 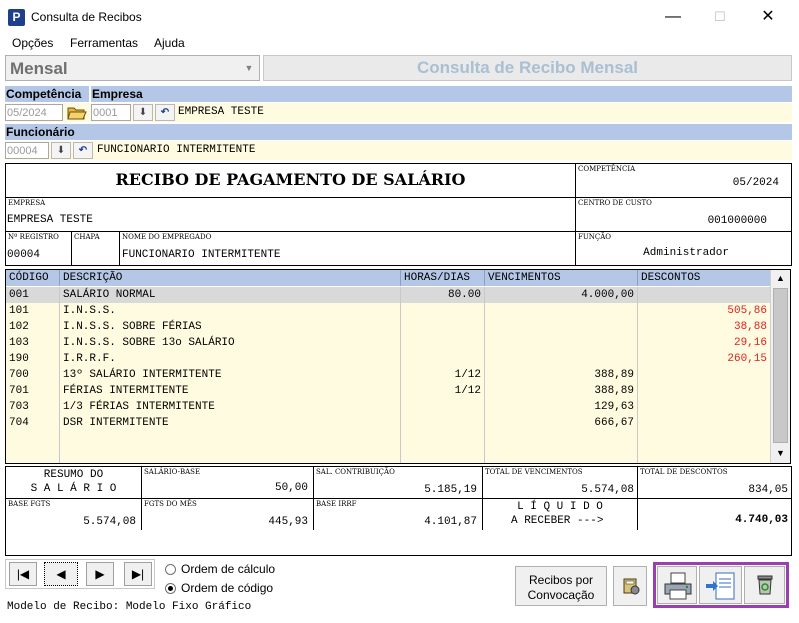 What do you see at coordinates (170, 588) in the screenshot?
I see `order-code-radio` at bounding box center [170, 588].